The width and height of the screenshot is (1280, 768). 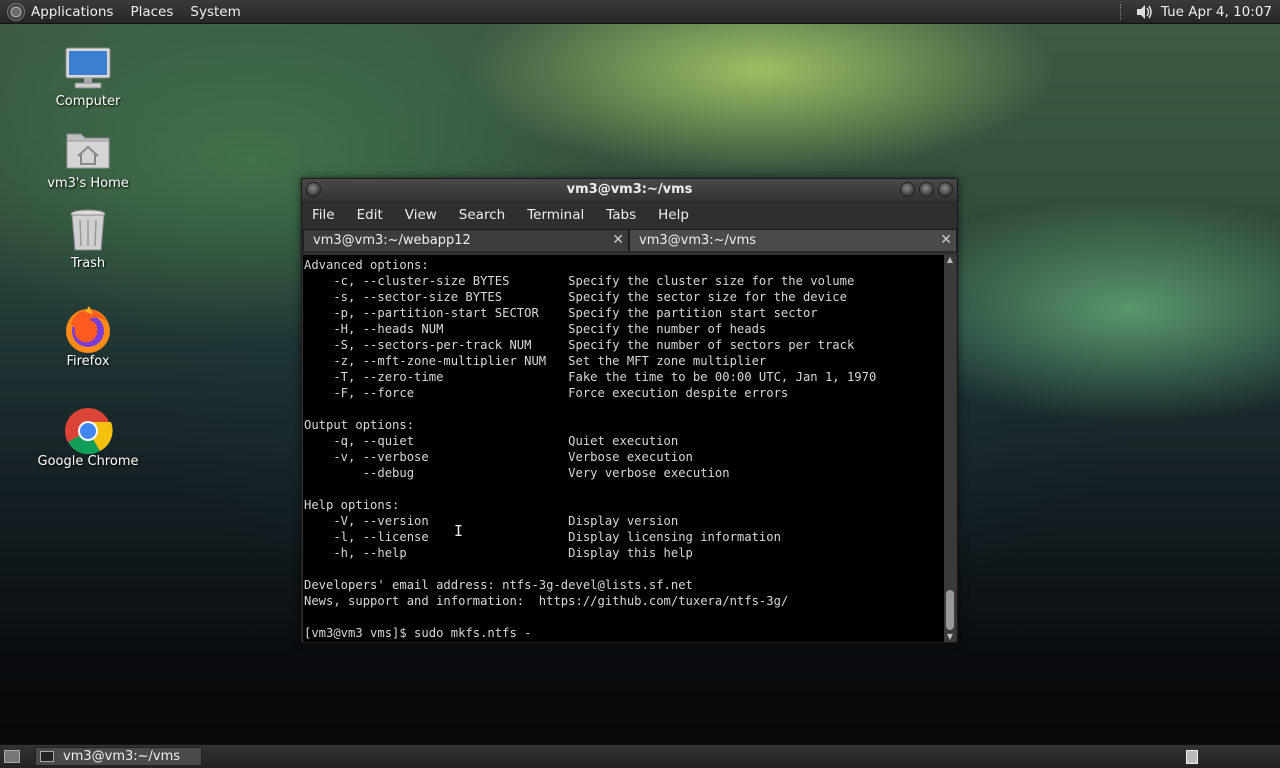 I want to click on tab-label: vm3@vm3:~/webapp12, so click(x=392, y=240).